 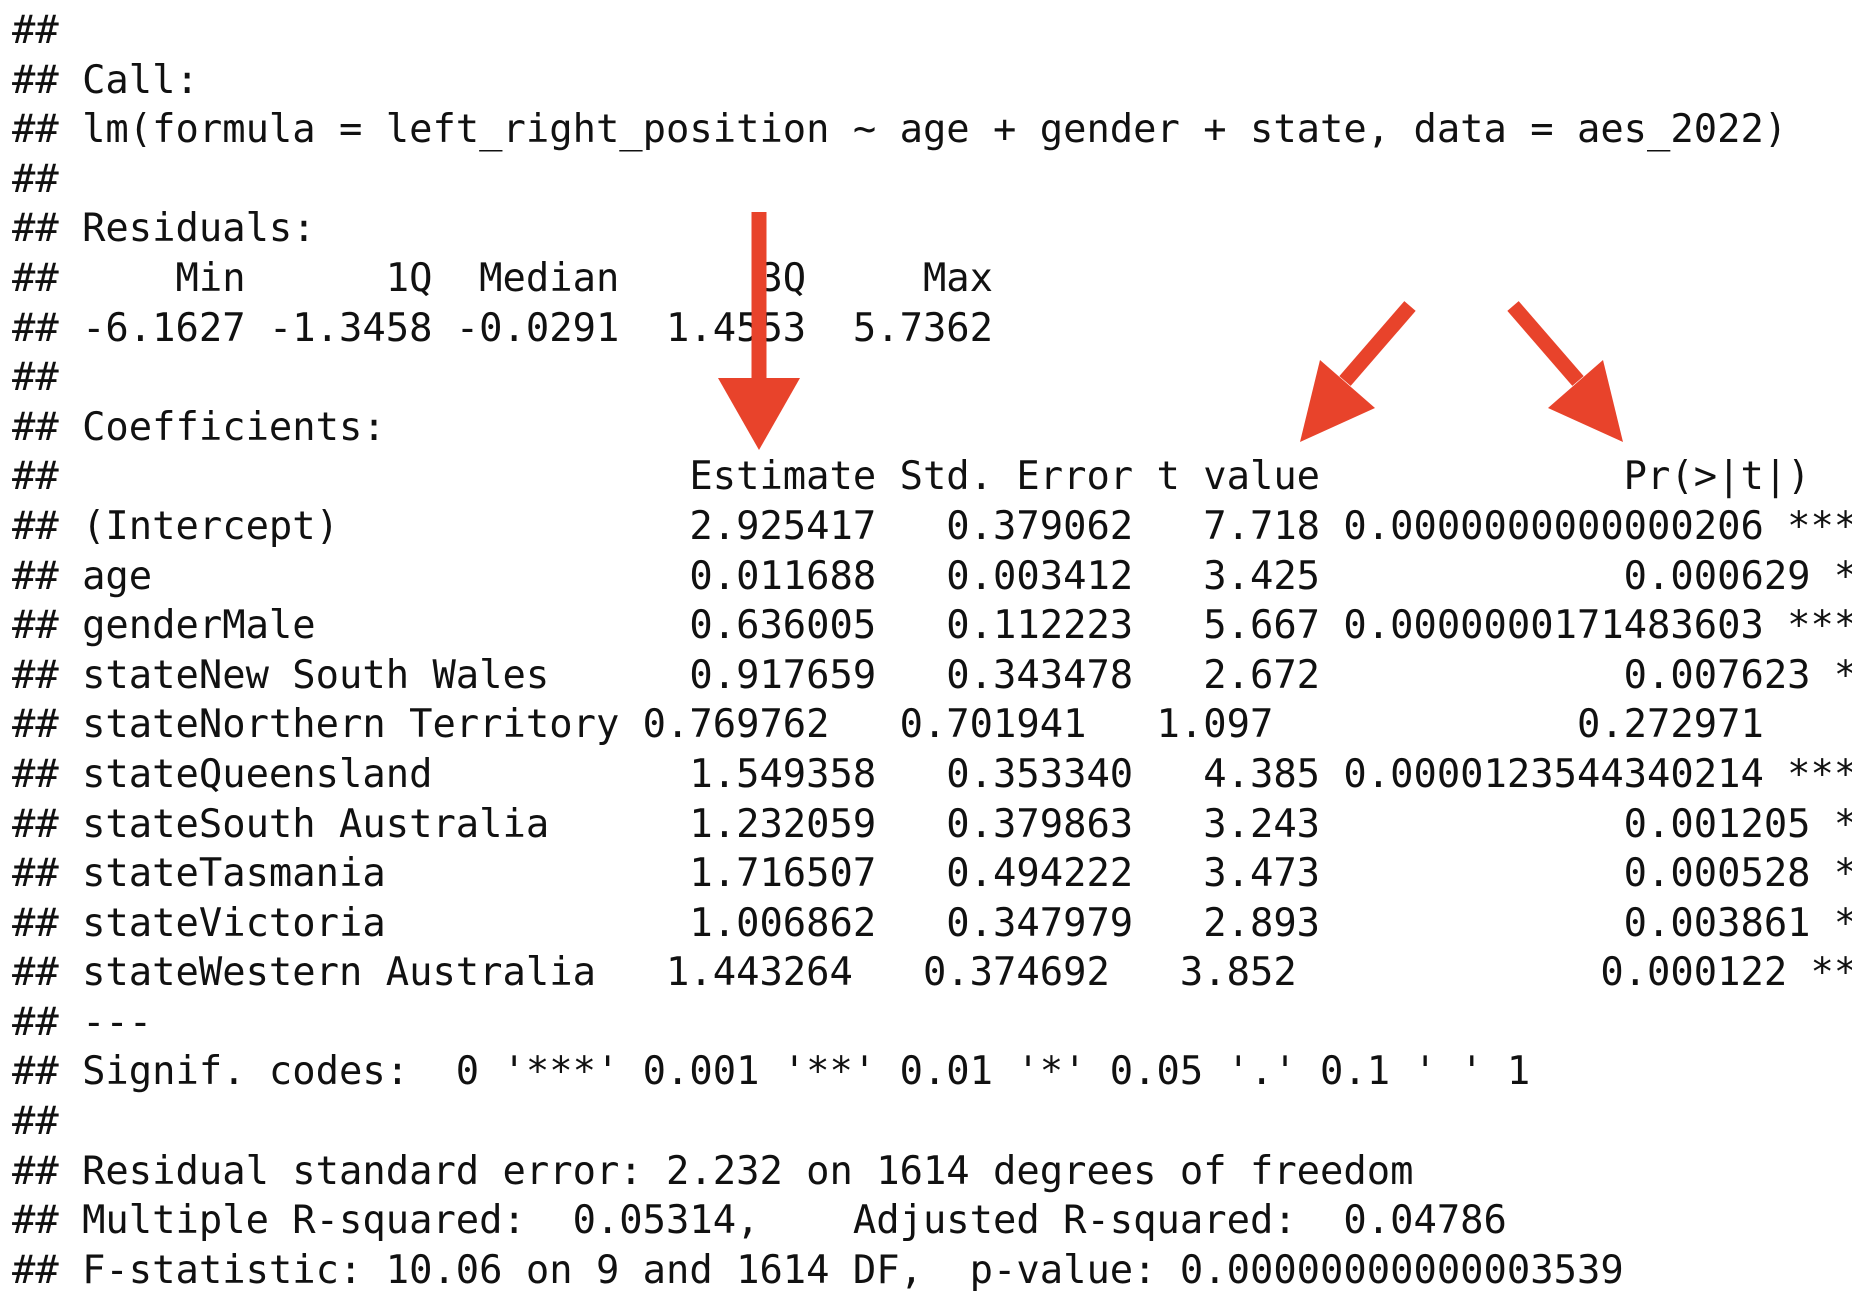 I want to click on console-line-8: ##, so click(x=35, y=378).